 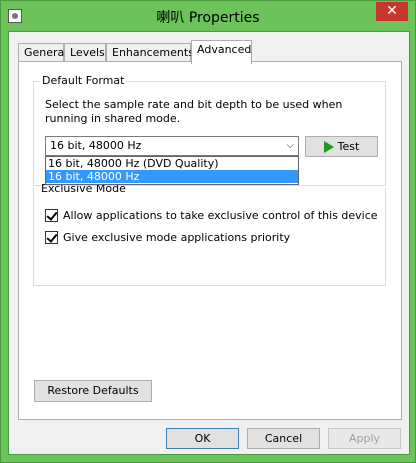 What do you see at coordinates (392, 11) in the screenshot?
I see `close-button: ✕` at bounding box center [392, 11].